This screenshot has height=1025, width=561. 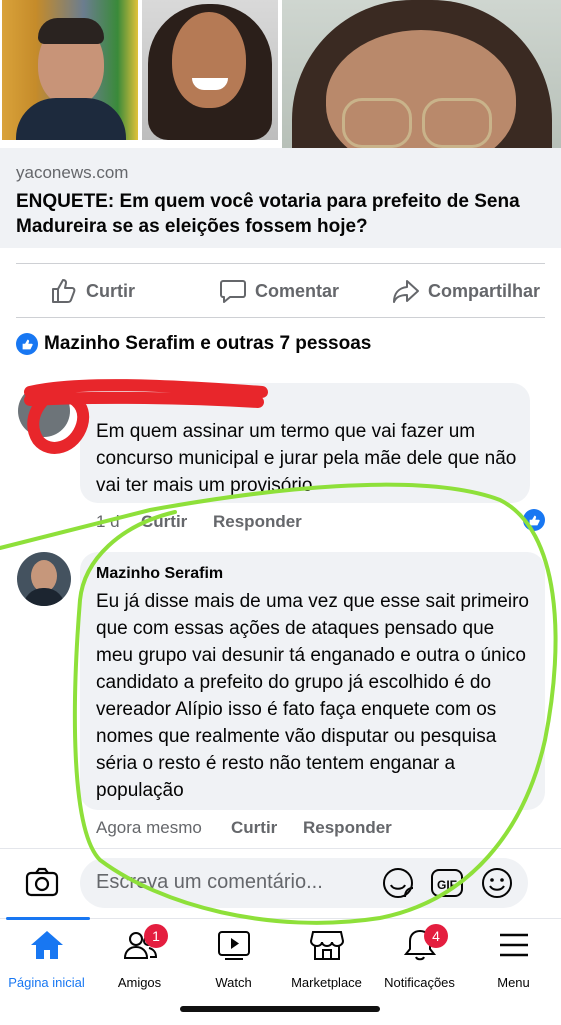 What do you see at coordinates (108, 521) in the screenshot?
I see `comment-time: 1 d` at bounding box center [108, 521].